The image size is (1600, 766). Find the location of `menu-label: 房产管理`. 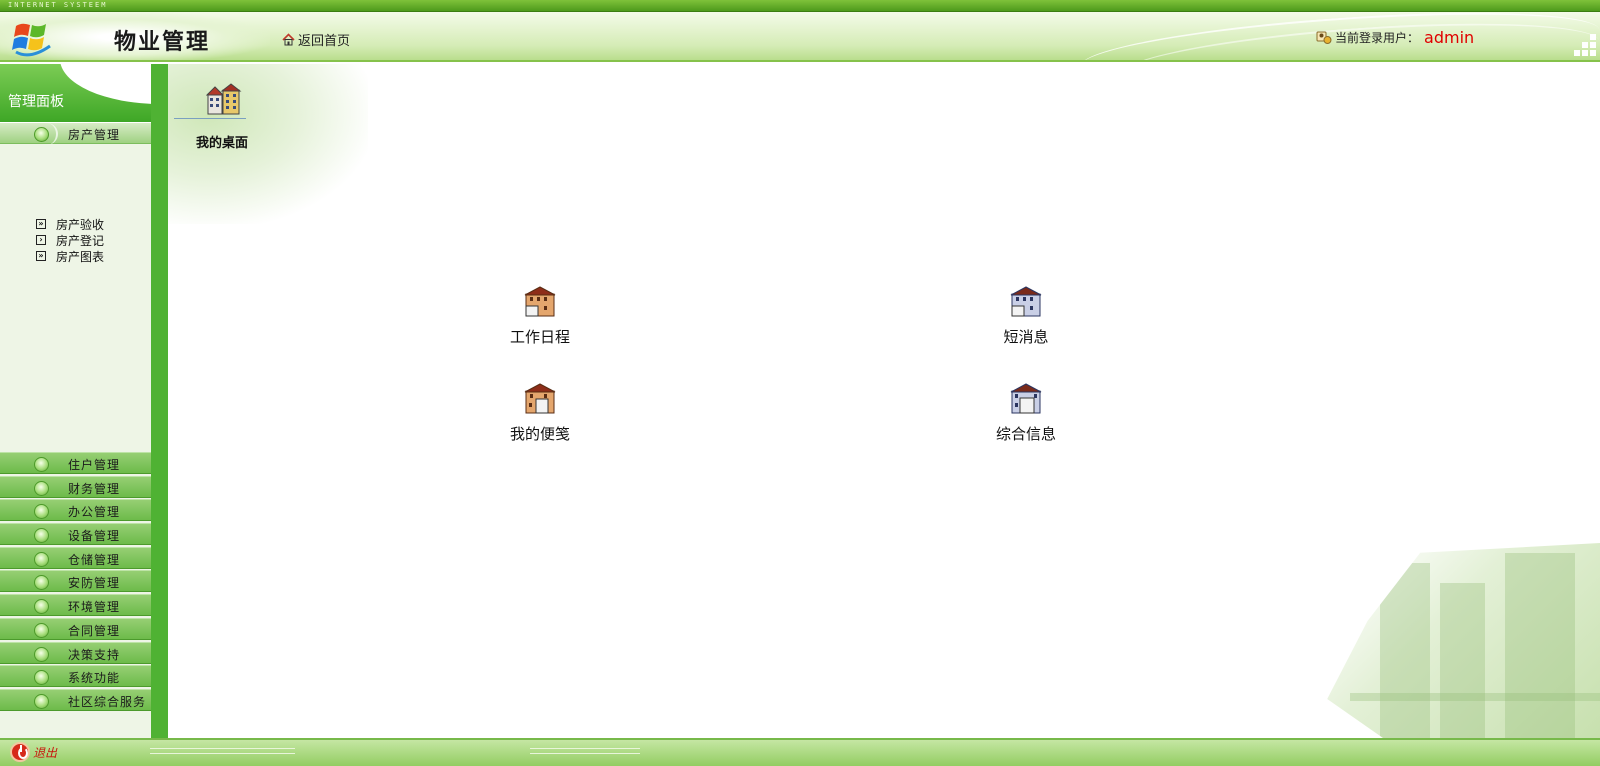

menu-label: 房产管理 is located at coordinates (94, 135).